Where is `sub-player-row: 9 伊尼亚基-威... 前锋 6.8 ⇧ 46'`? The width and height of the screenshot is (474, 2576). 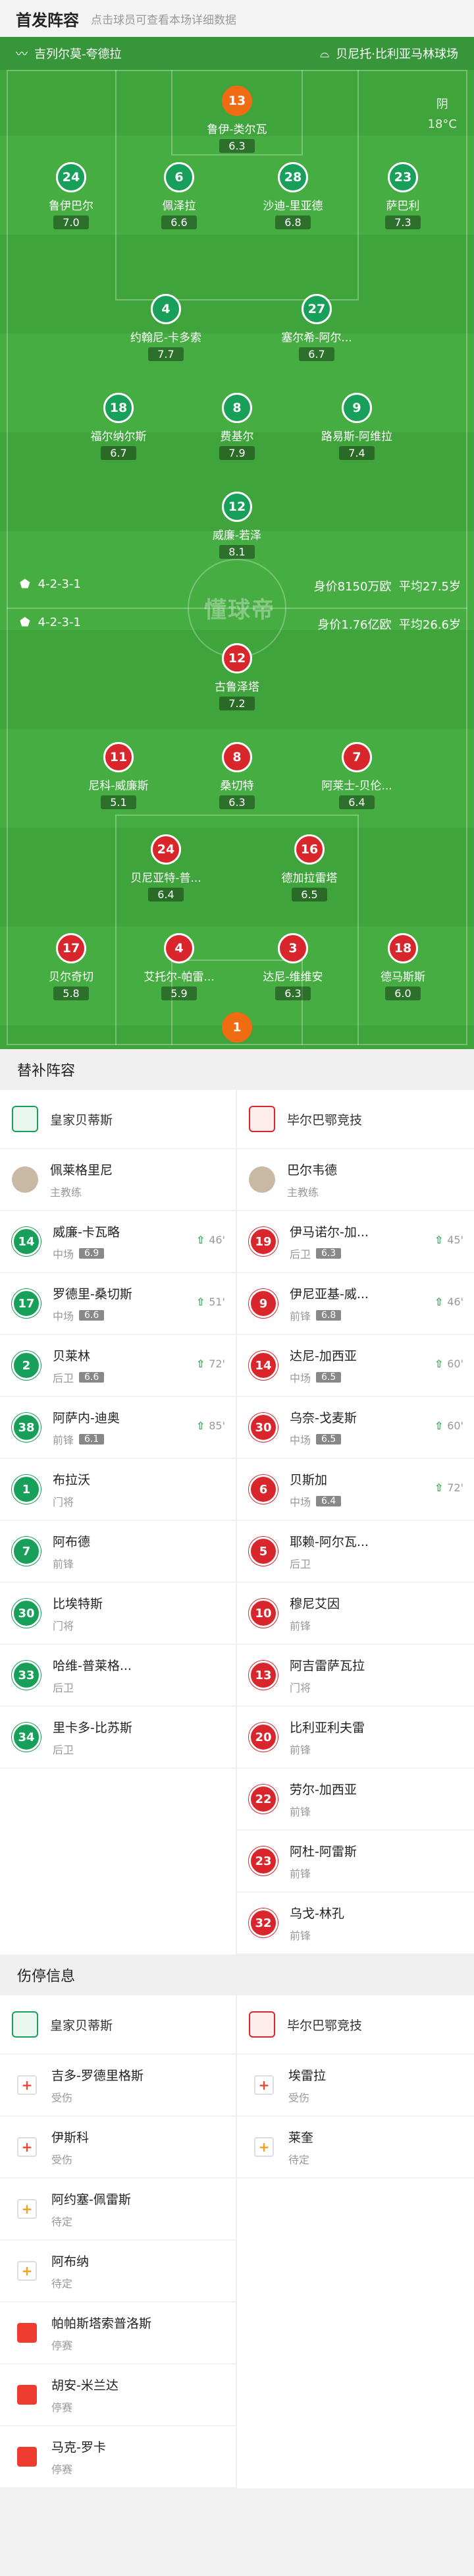 sub-player-row: 9 伊尼亚基-威... 前锋 6.8 ⇧ 46' is located at coordinates (355, 1304).